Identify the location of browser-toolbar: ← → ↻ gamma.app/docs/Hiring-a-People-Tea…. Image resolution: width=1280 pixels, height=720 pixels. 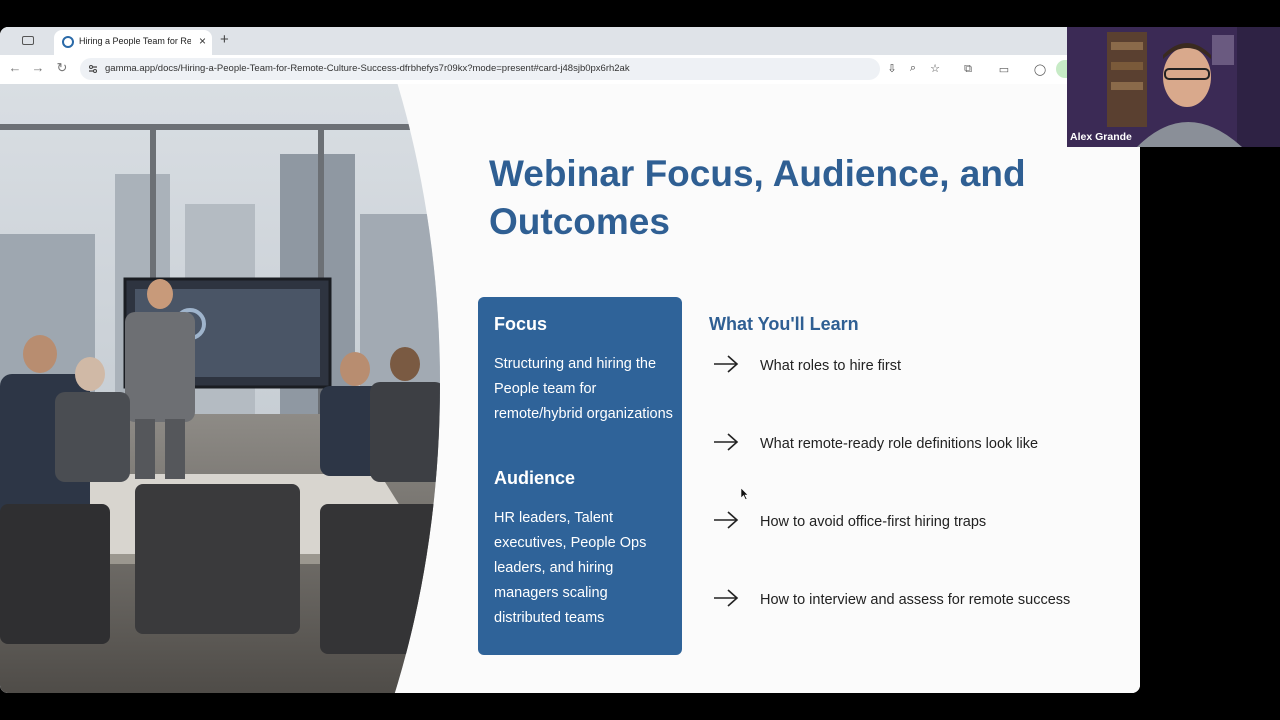
(570, 69).